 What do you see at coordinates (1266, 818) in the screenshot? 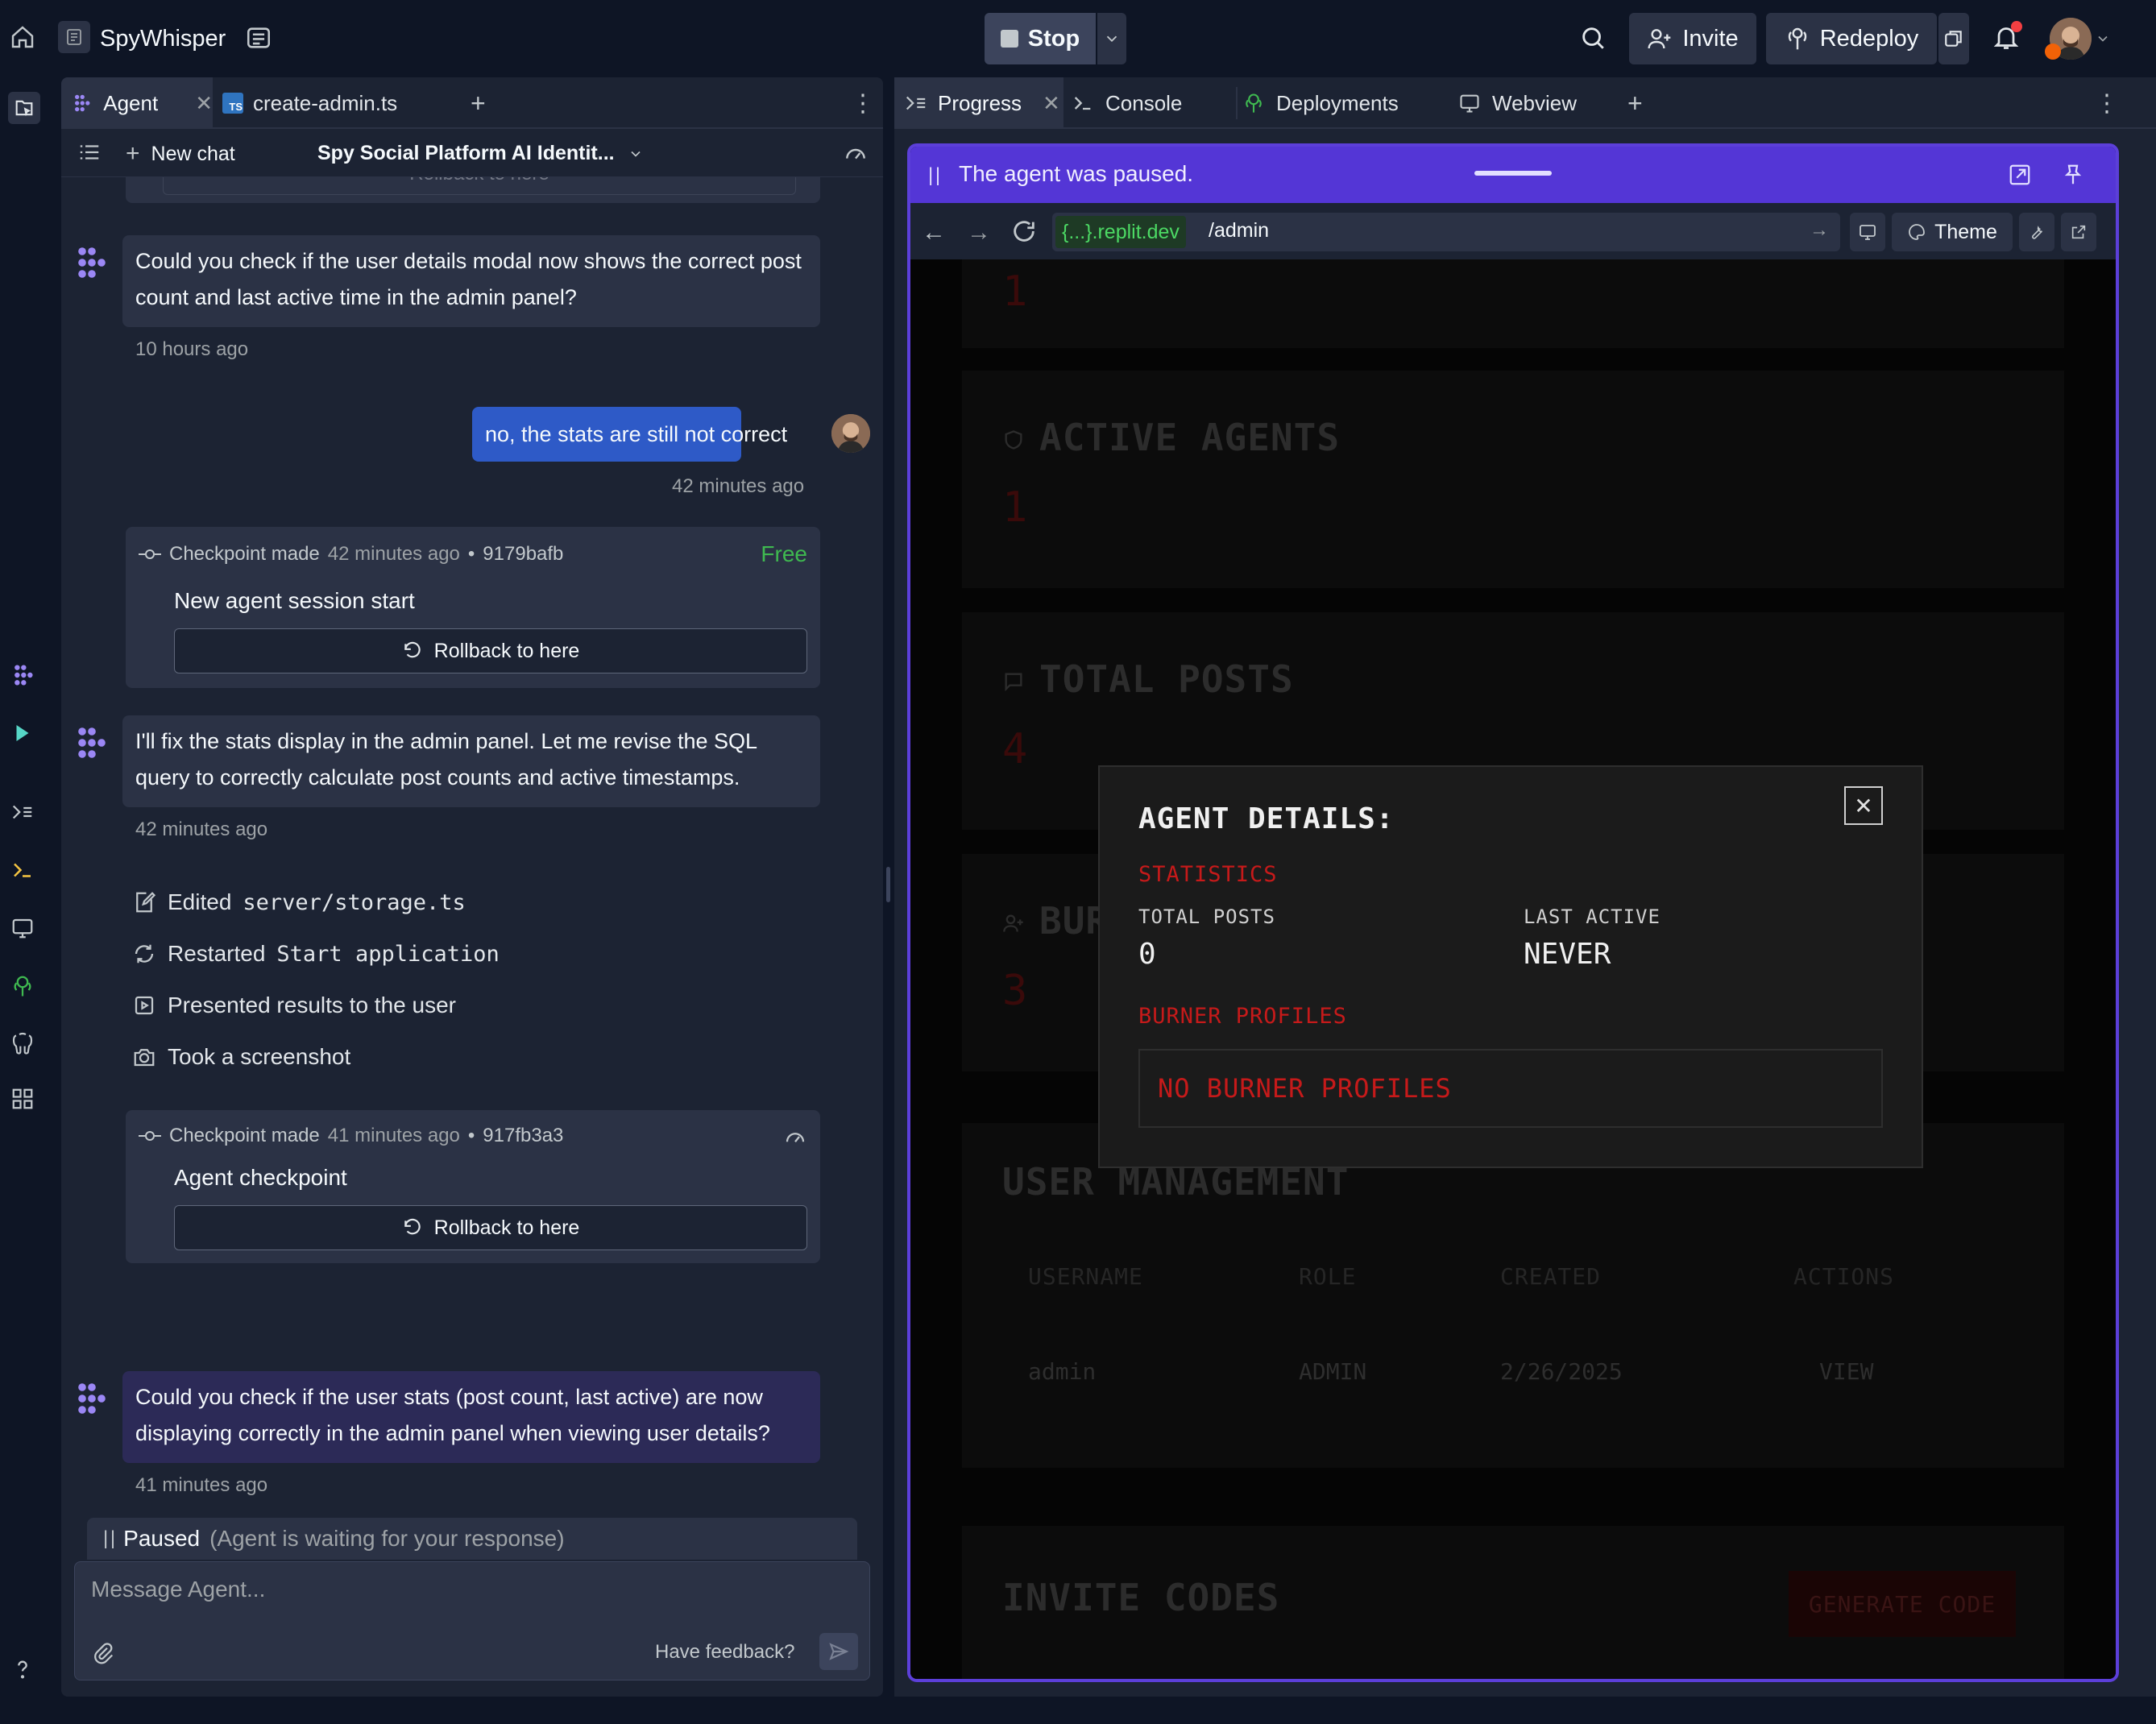
I see `modal-title: AGENT DETAILS:` at bounding box center [1266, 818].